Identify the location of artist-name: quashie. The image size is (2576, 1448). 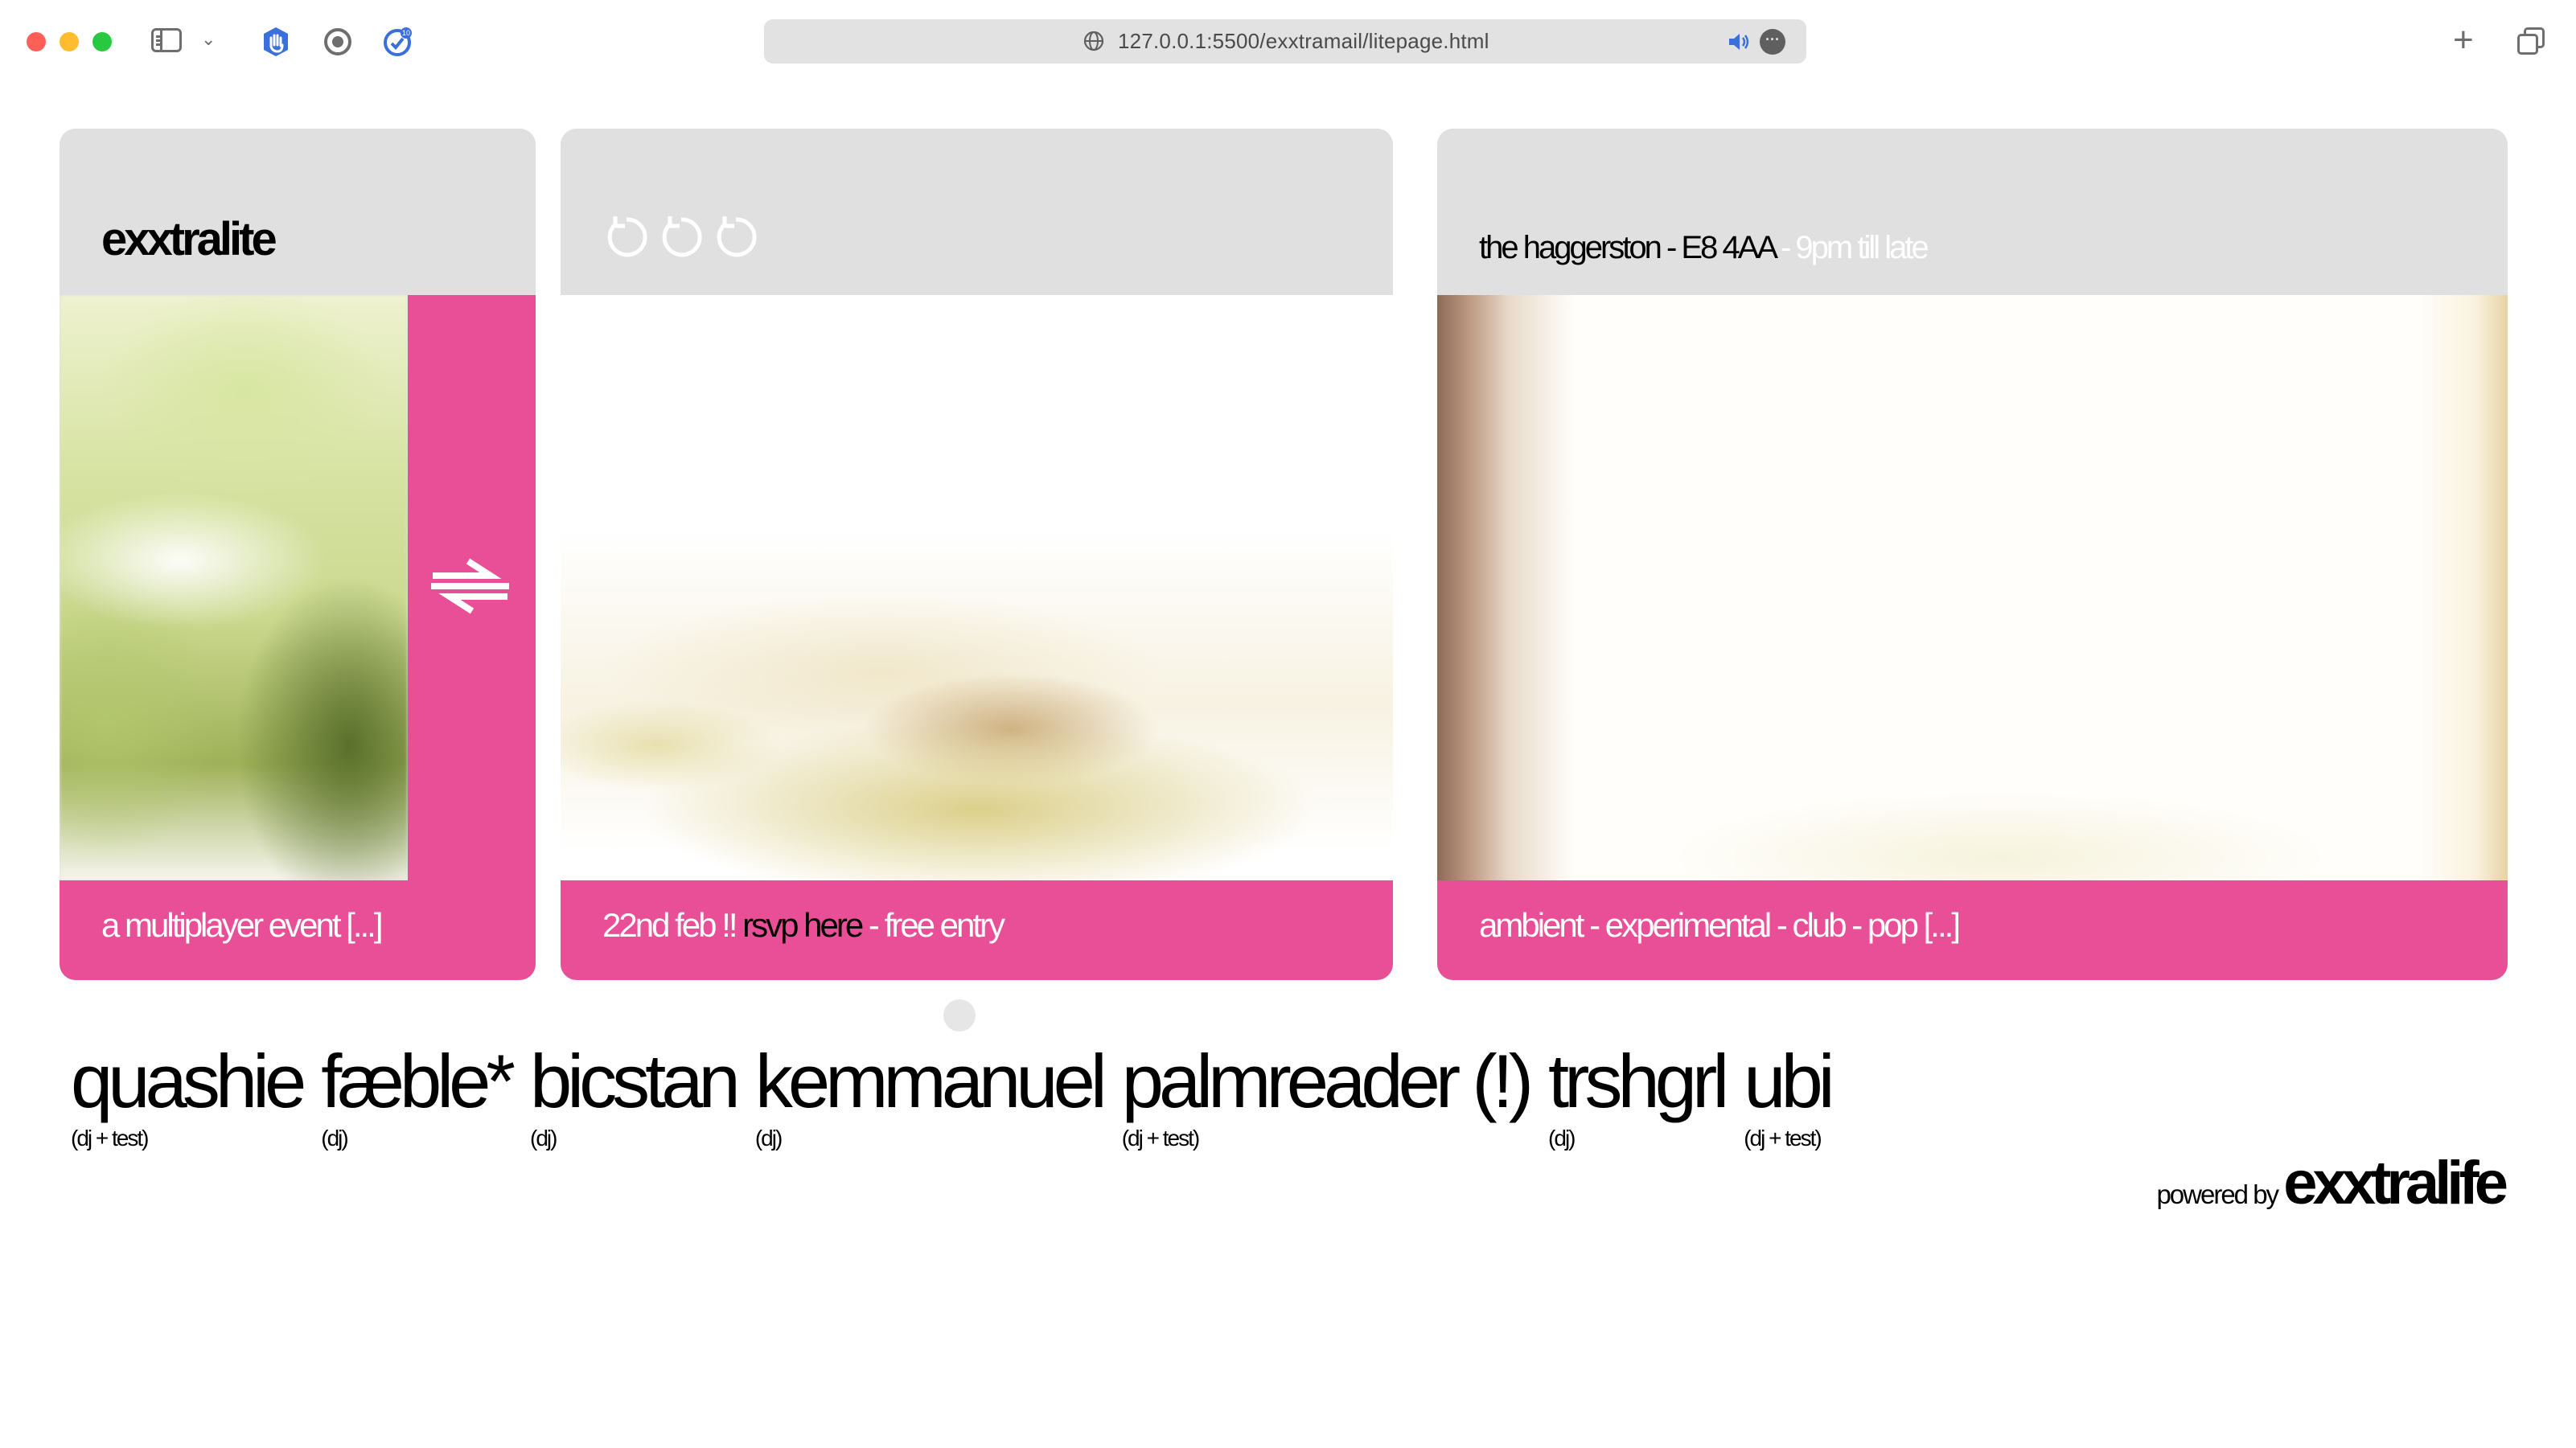
(188, 1081).